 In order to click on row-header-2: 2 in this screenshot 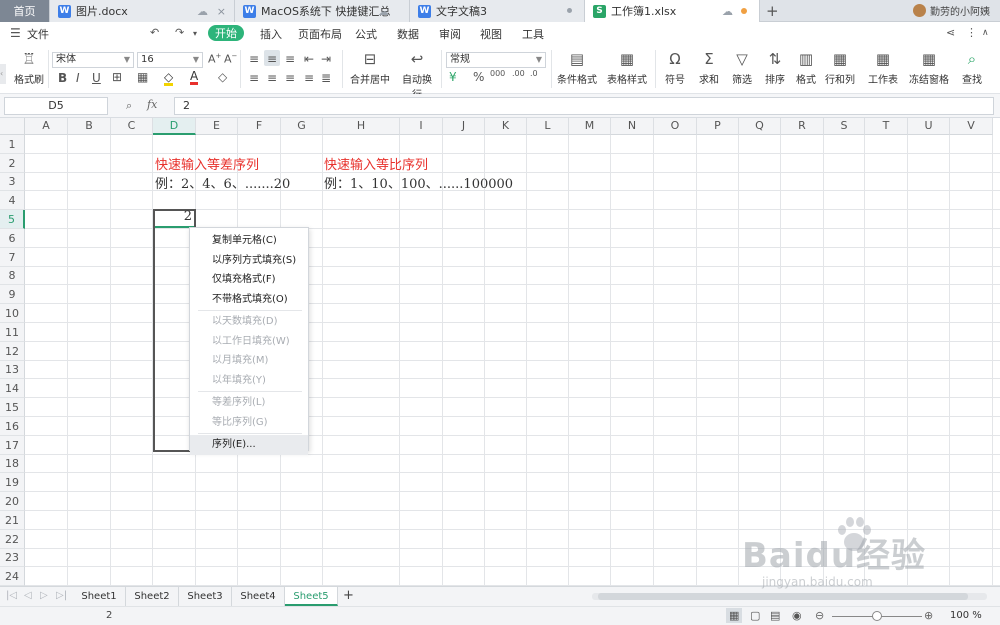, I will do `click(12, 163)`.